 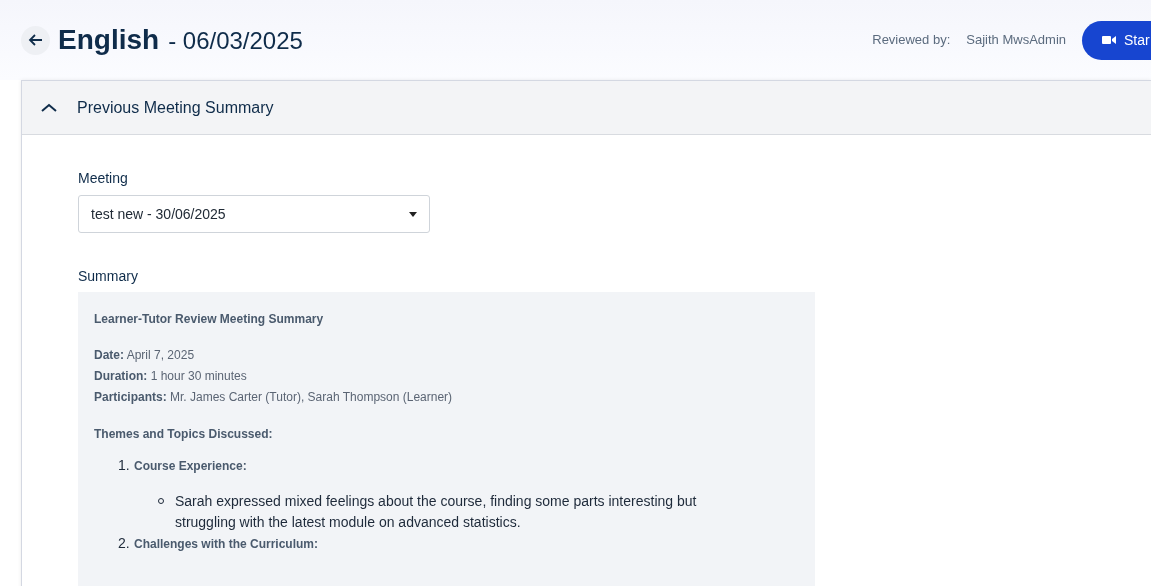 What do you see at coordinates (1109, 40) in the screenshot?
I see `video-camera-icon` at bounding box center [1109, 40].